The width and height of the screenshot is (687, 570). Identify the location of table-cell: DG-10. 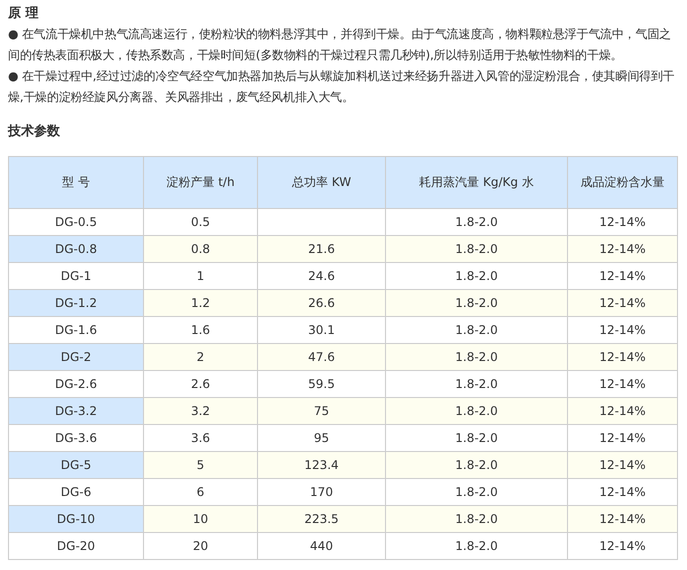
(76, 519).